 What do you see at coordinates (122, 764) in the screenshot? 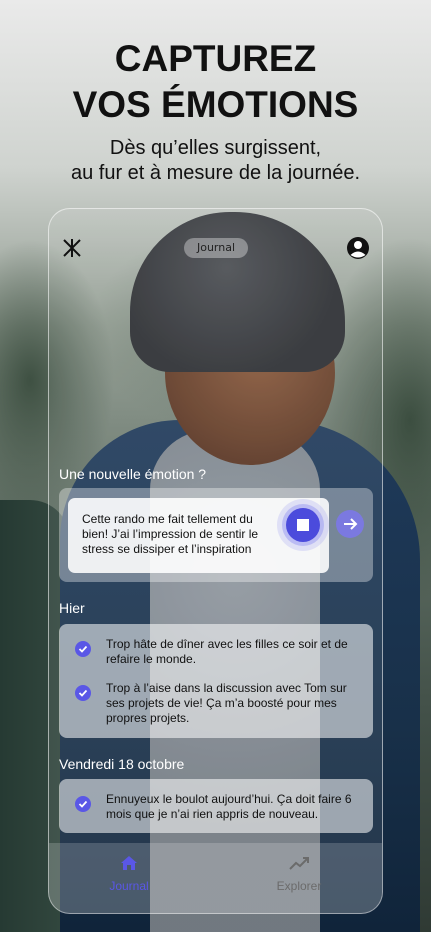
I see `section-label-date: Vendredi 18 octobre` at bounding box center [122, 764].